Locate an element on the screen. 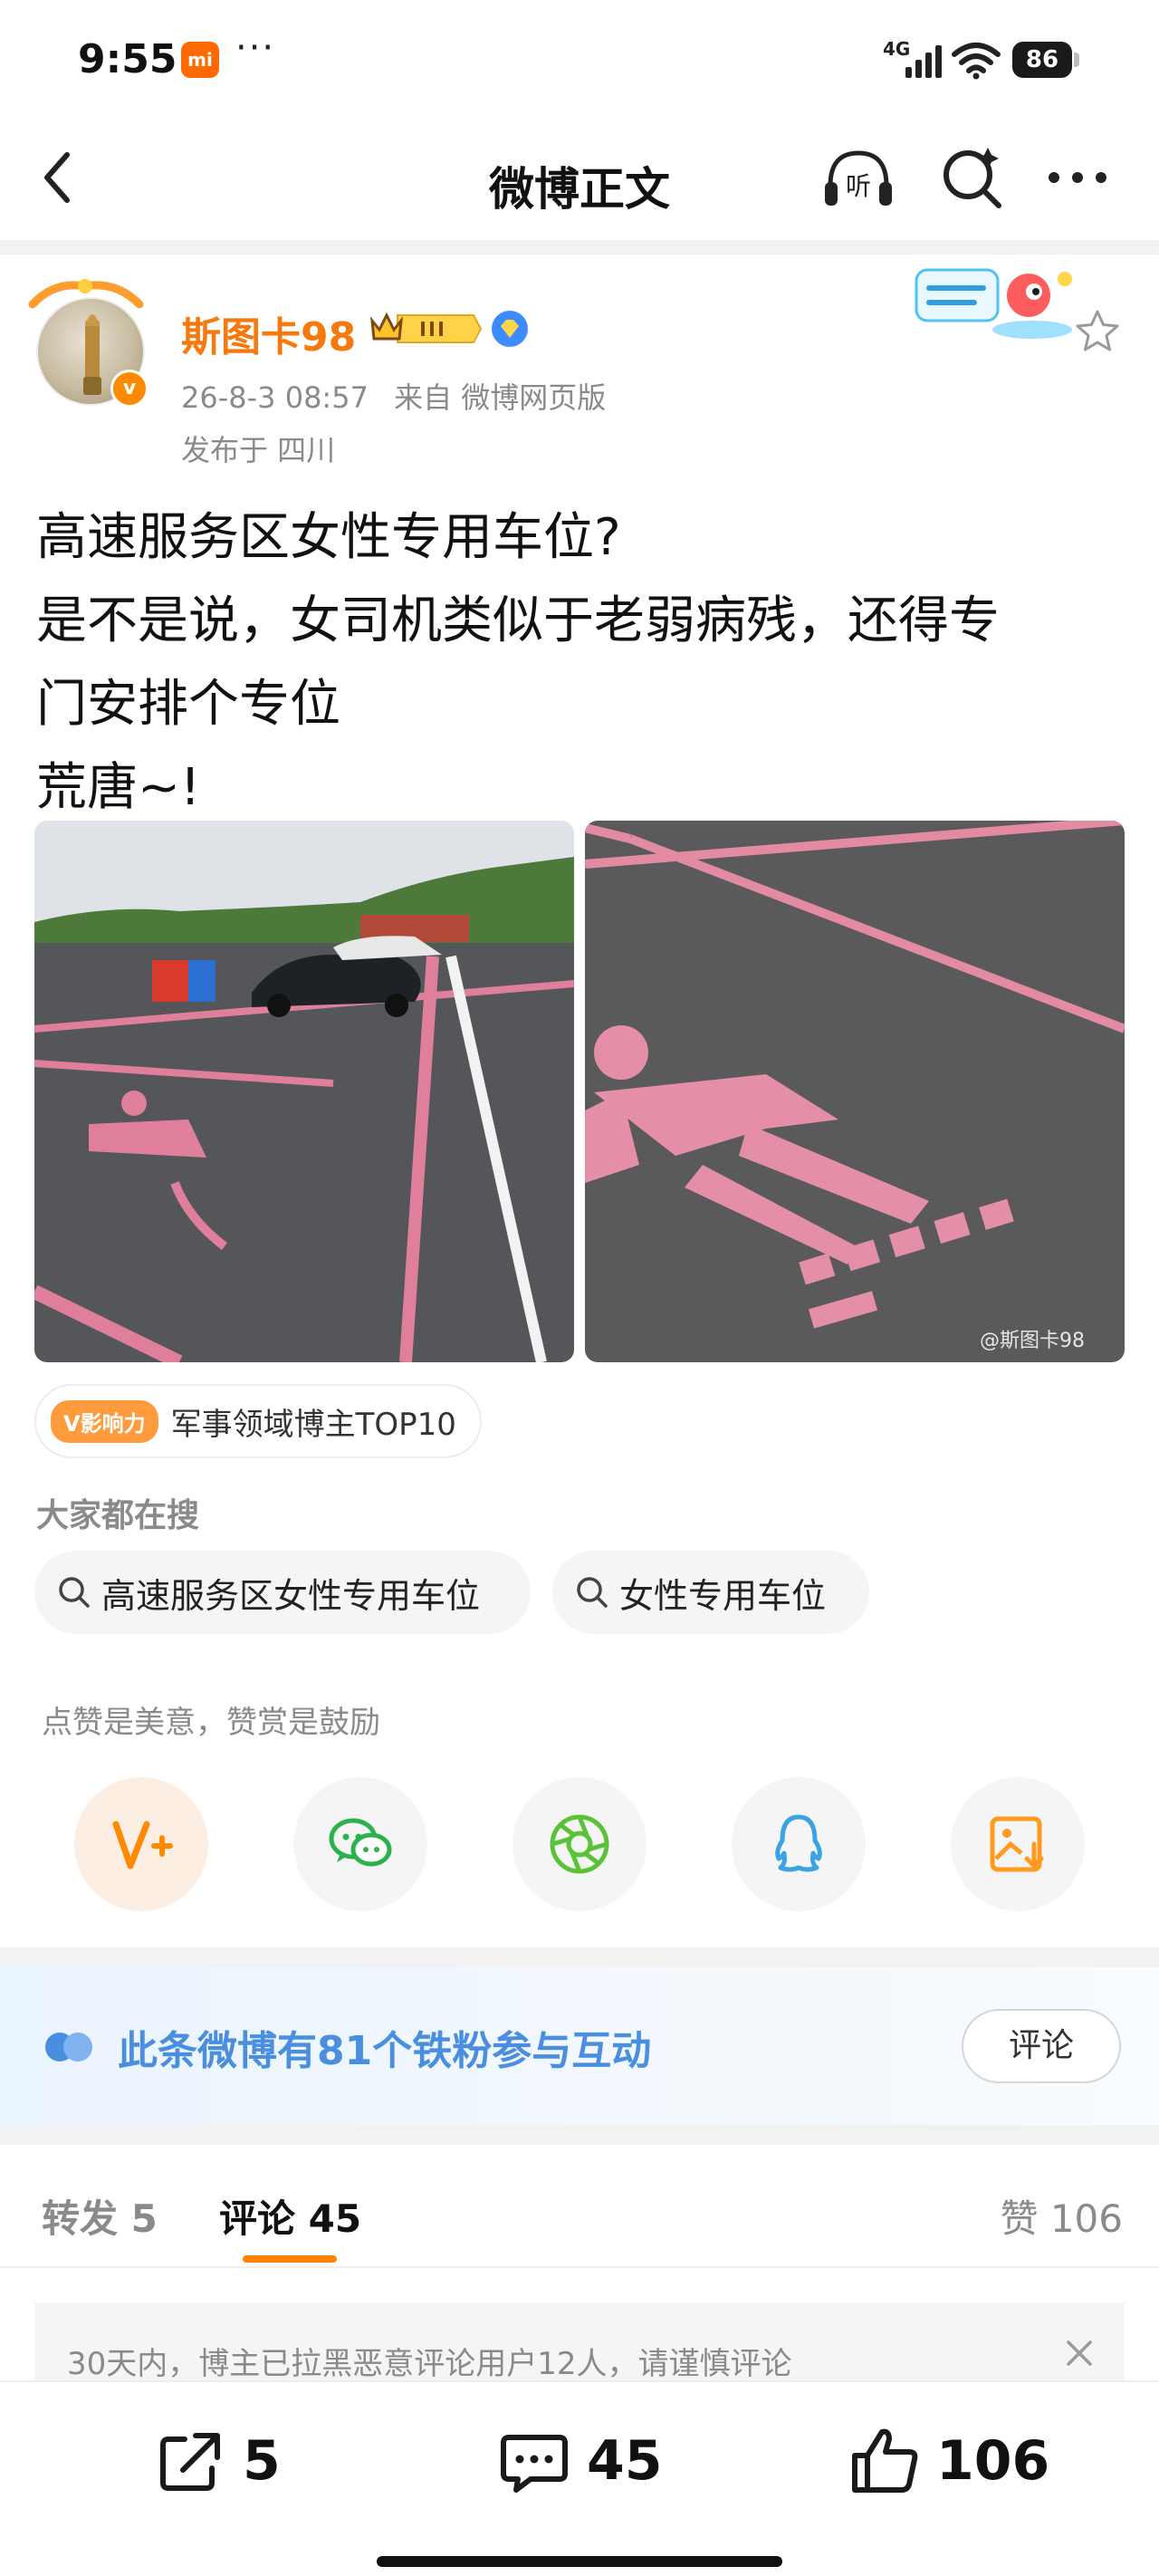 This screenshot has height=2576, width=1159. parking-lot-photo is located at coordinates (304, 1091).